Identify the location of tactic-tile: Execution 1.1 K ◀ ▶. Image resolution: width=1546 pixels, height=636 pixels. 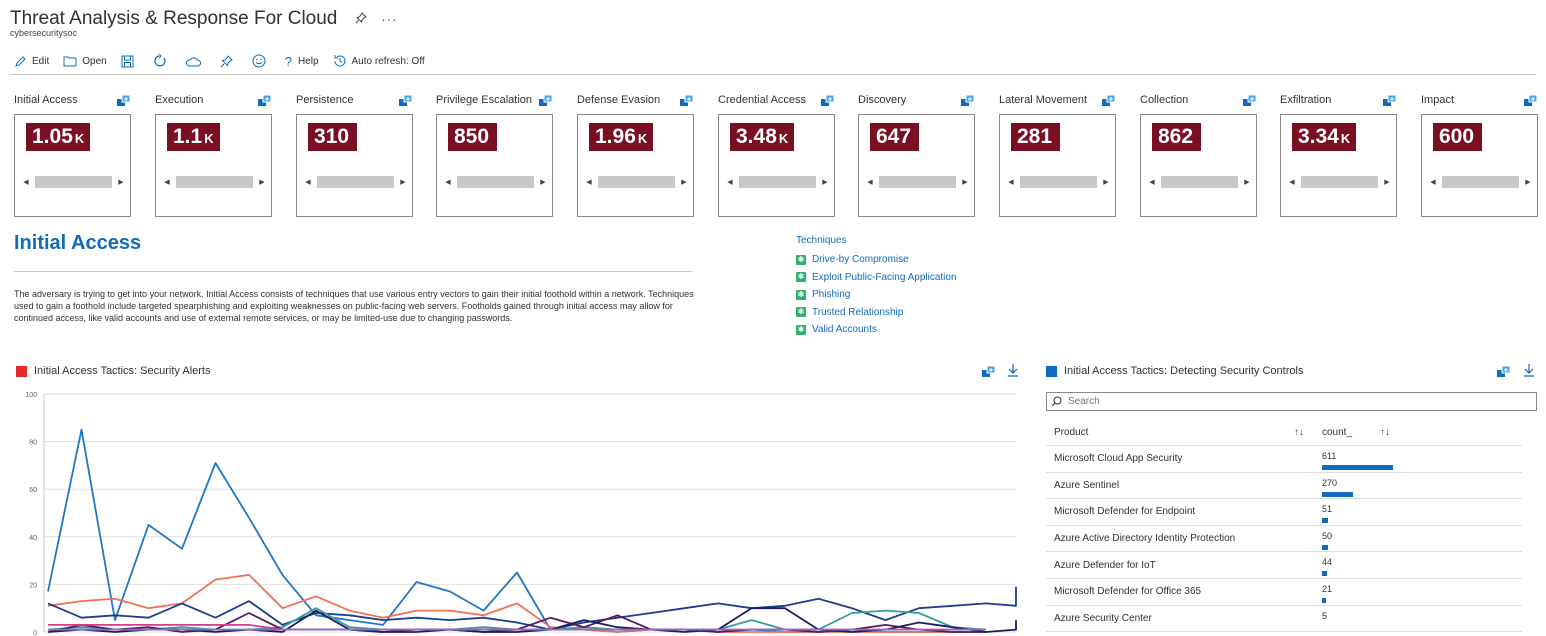
(211, 155).